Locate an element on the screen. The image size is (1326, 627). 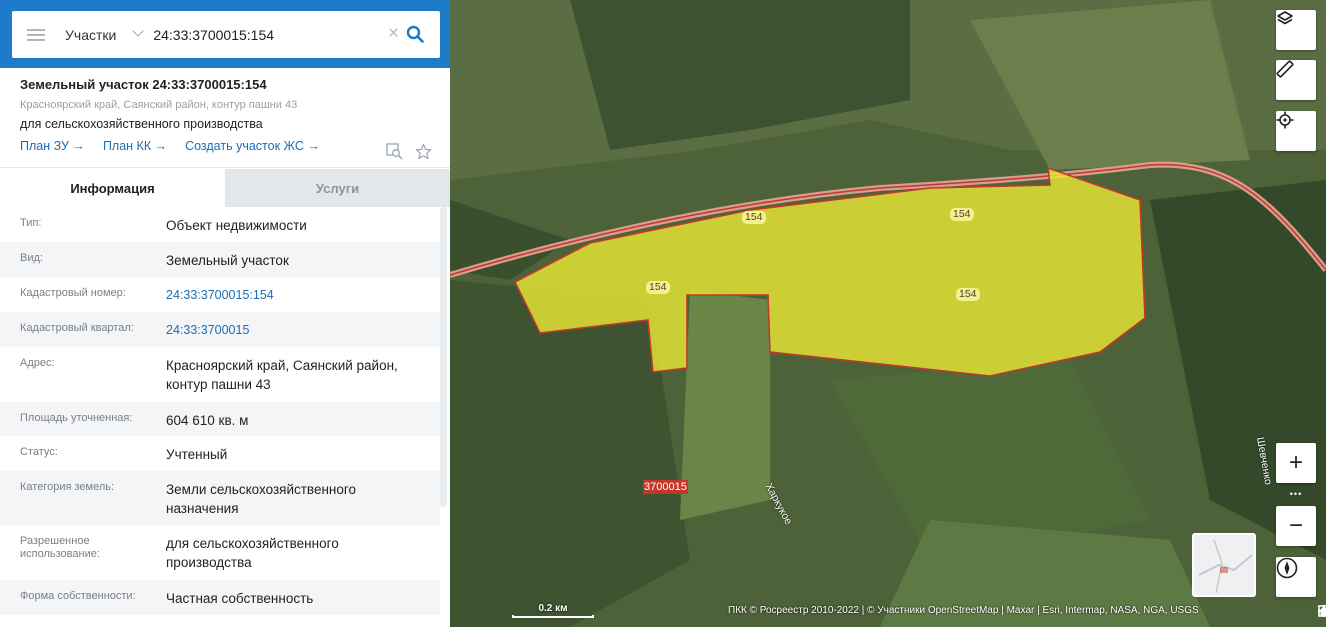
info-row-type: Тип: Объект недвижимости is located at coordinates (220, 224).